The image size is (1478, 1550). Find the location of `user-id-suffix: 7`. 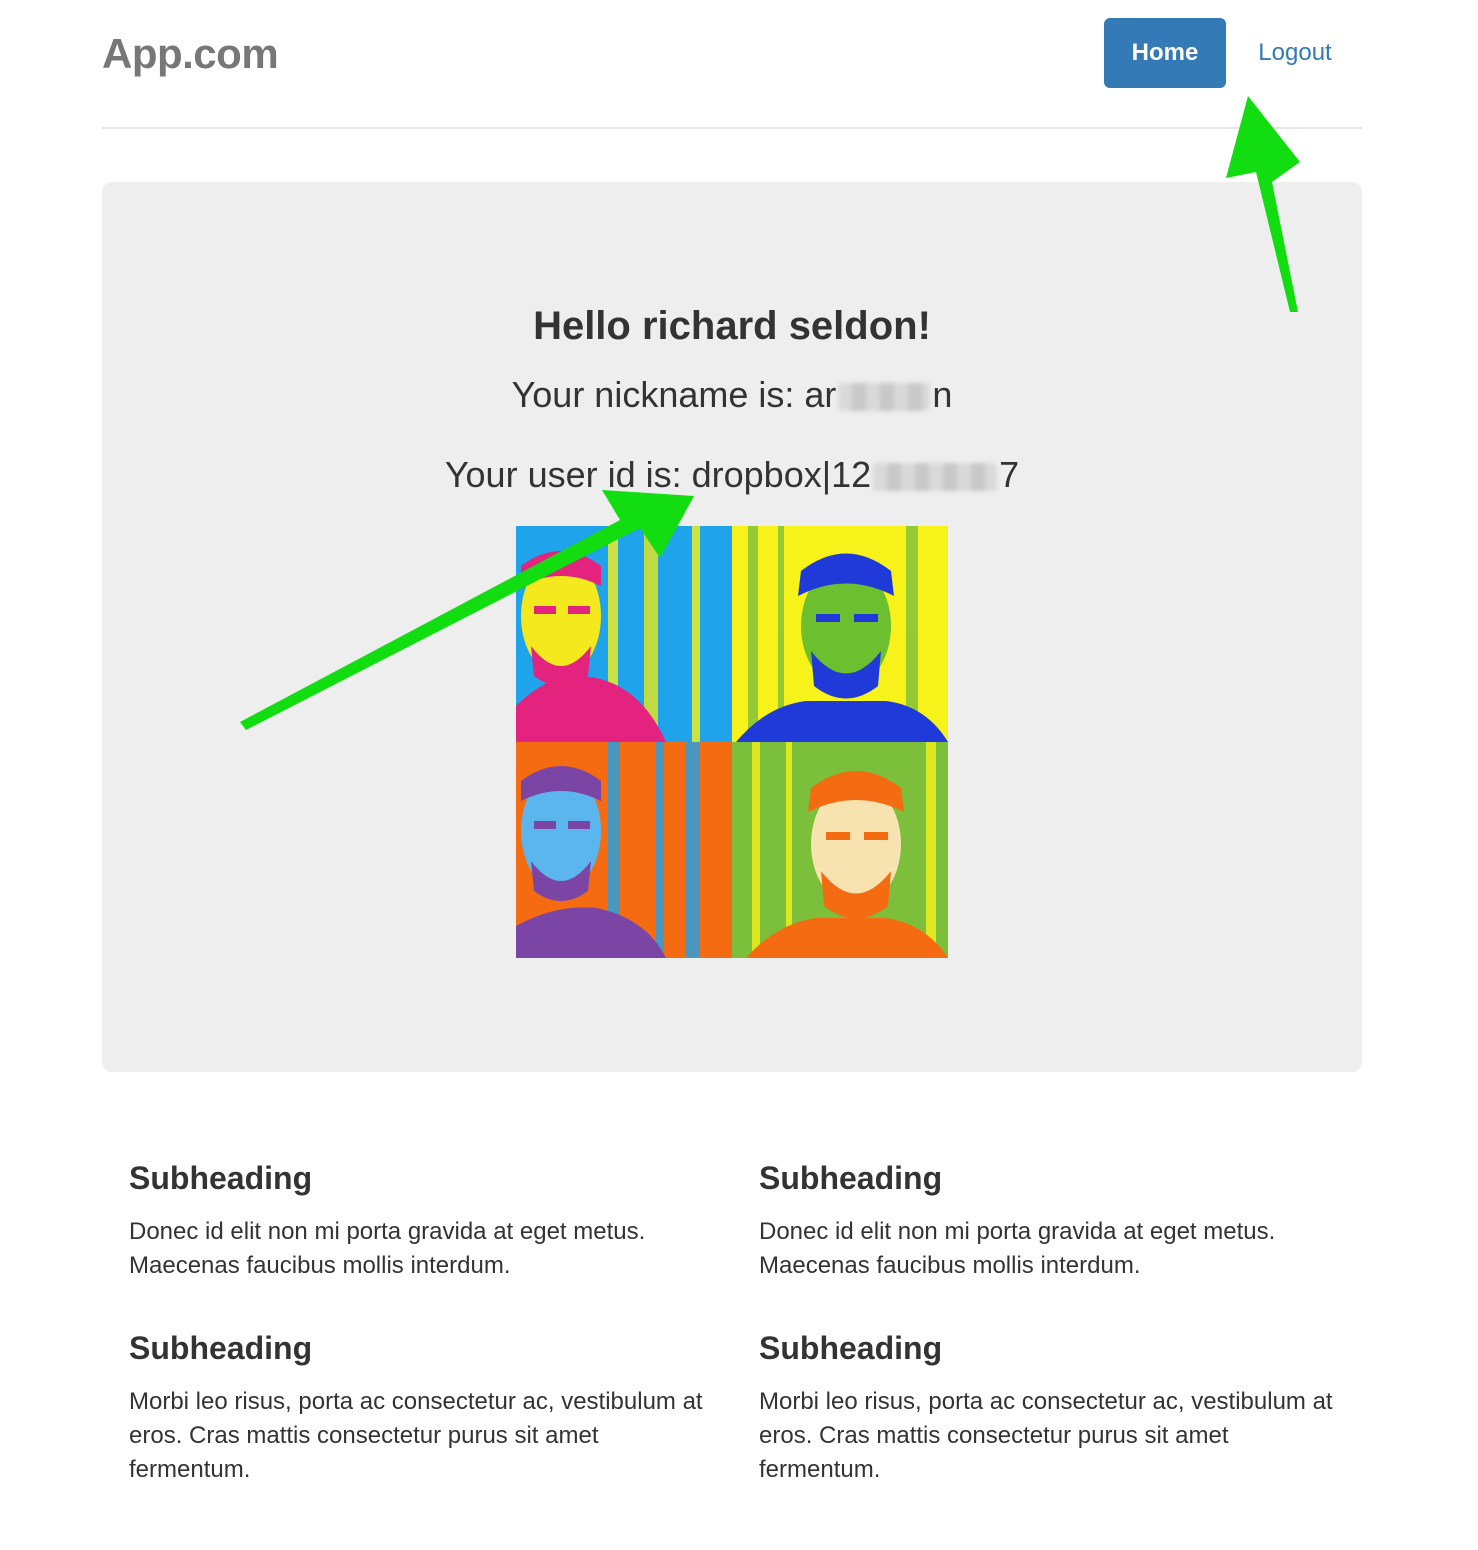

user-id-suffix: 7 is located at coordinates (1009, 474).